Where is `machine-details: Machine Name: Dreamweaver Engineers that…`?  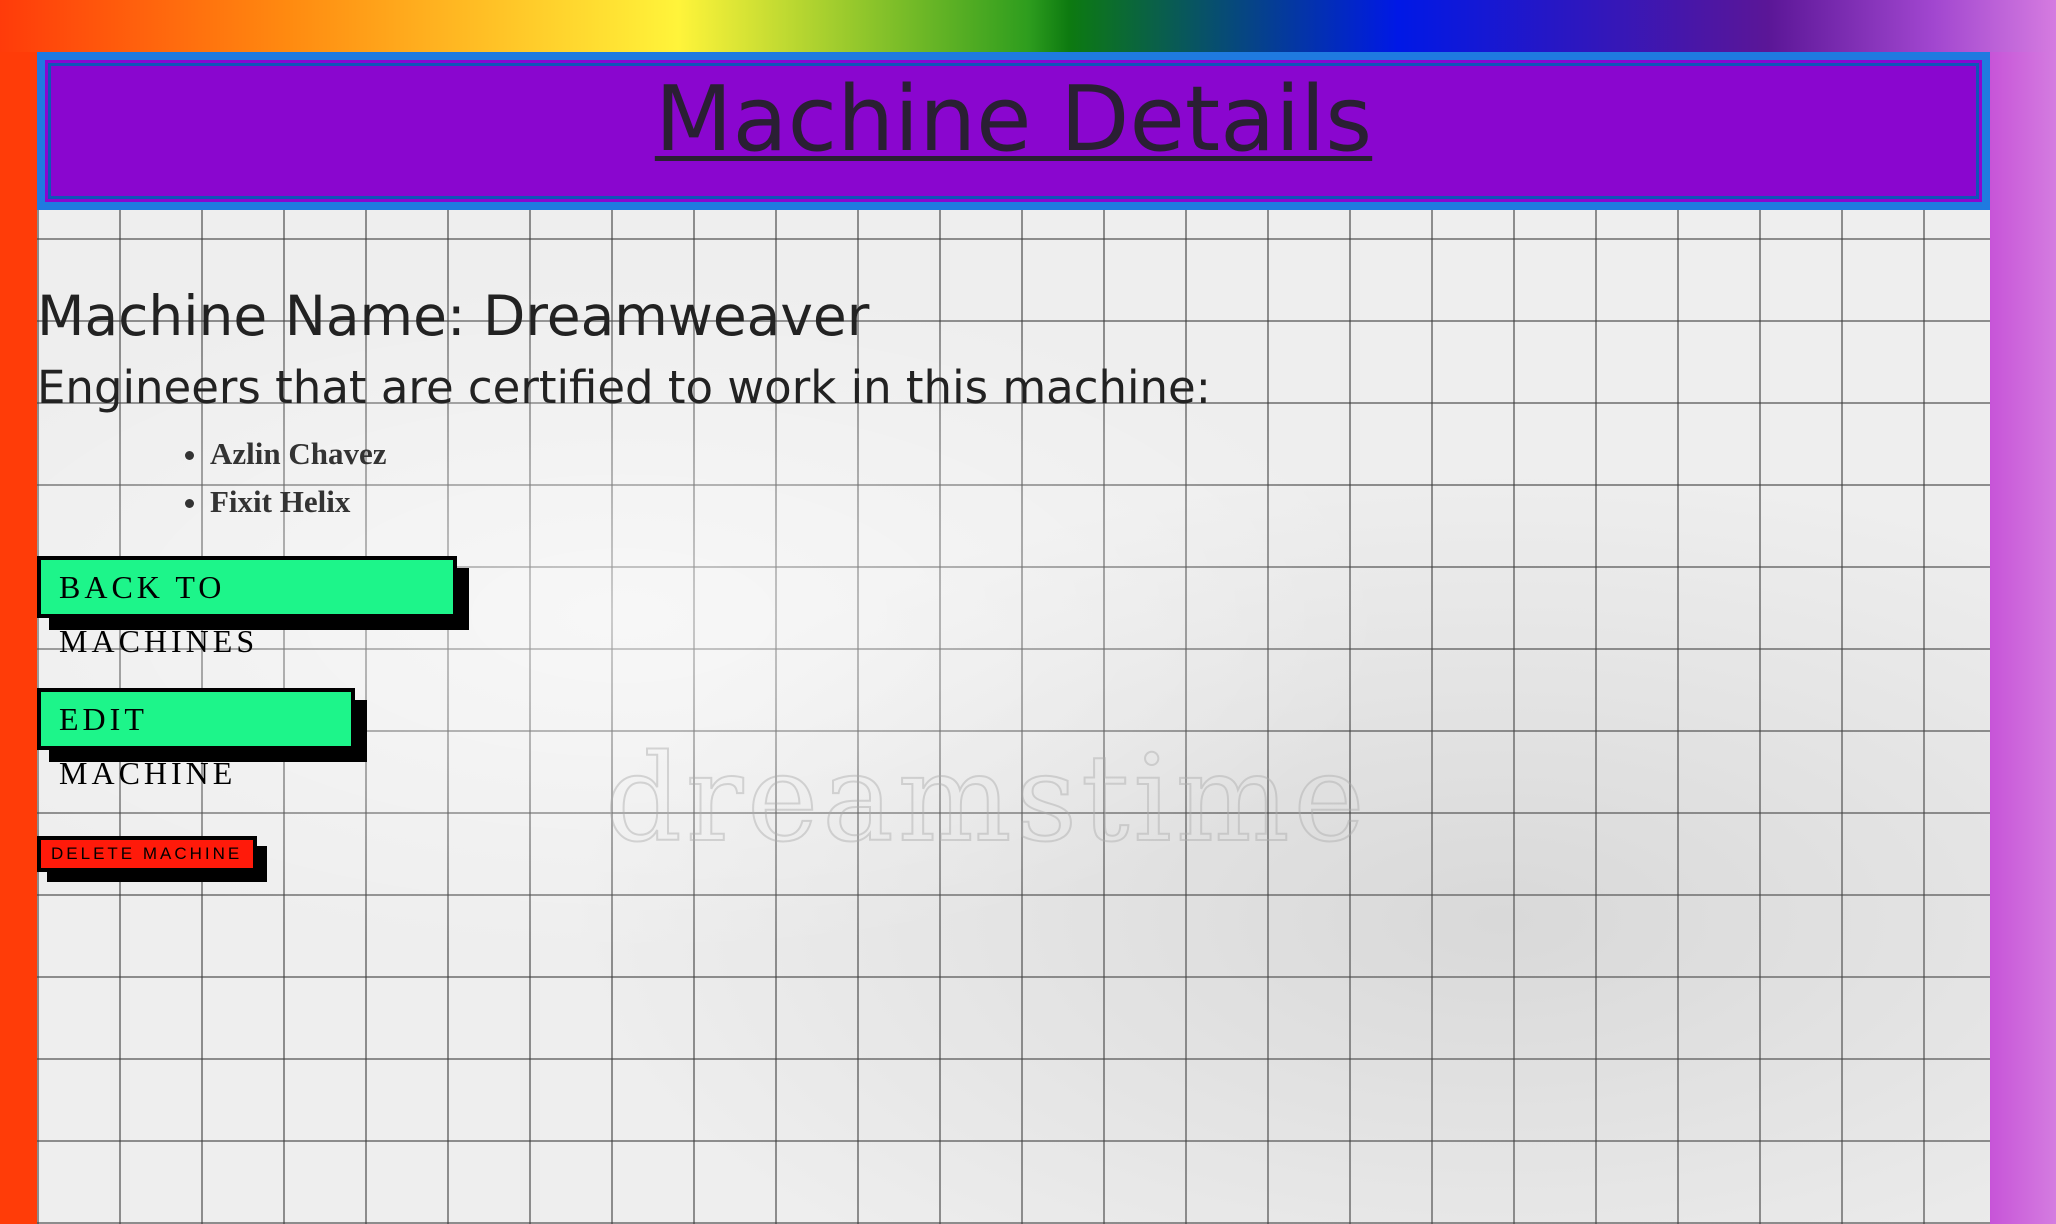
machine-details: Machine Name: Dreamweaver Engineers that… is located at coordinates (624, 403).